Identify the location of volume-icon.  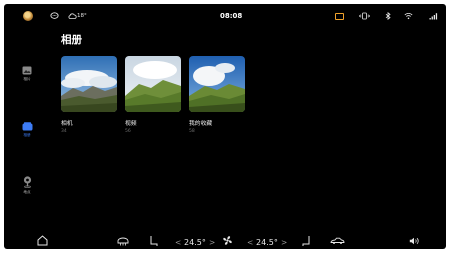
(414, 241).